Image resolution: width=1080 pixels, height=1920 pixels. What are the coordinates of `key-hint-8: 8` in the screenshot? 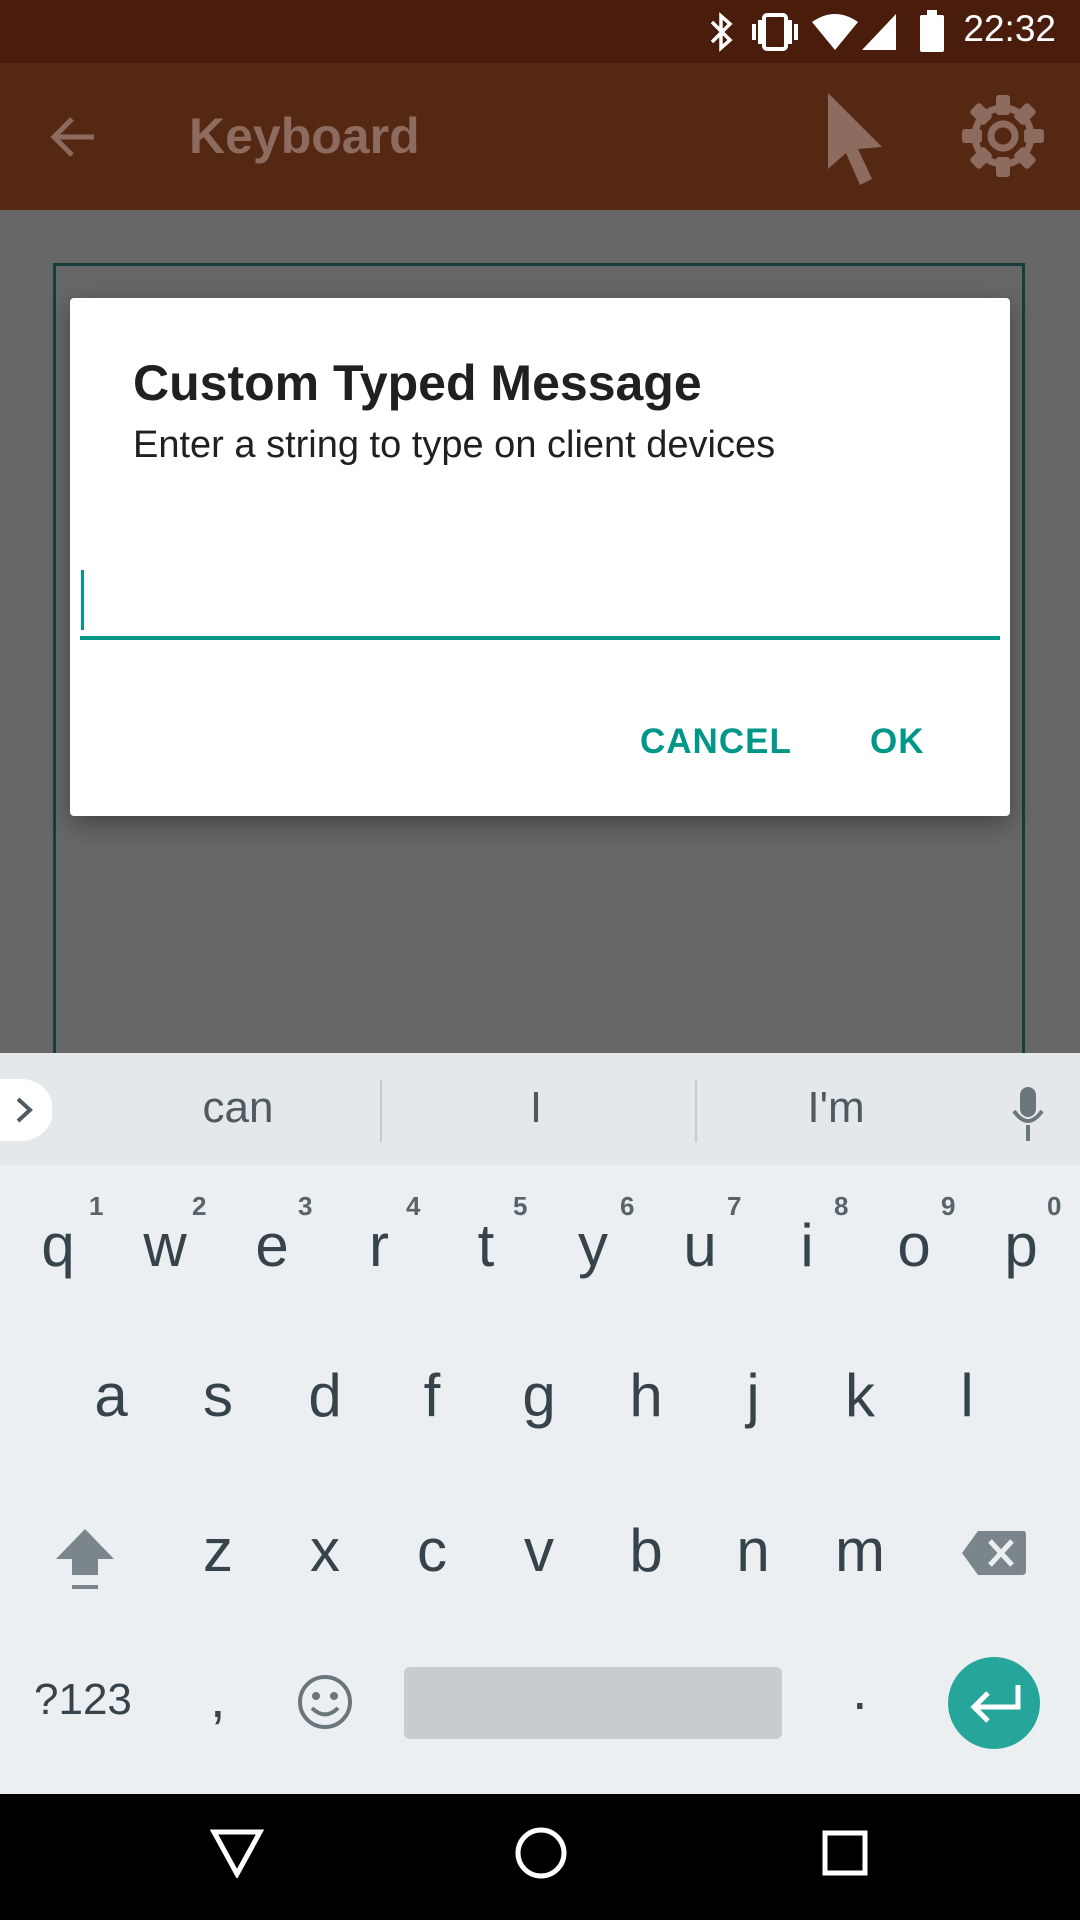 It's located at (841, 1206).